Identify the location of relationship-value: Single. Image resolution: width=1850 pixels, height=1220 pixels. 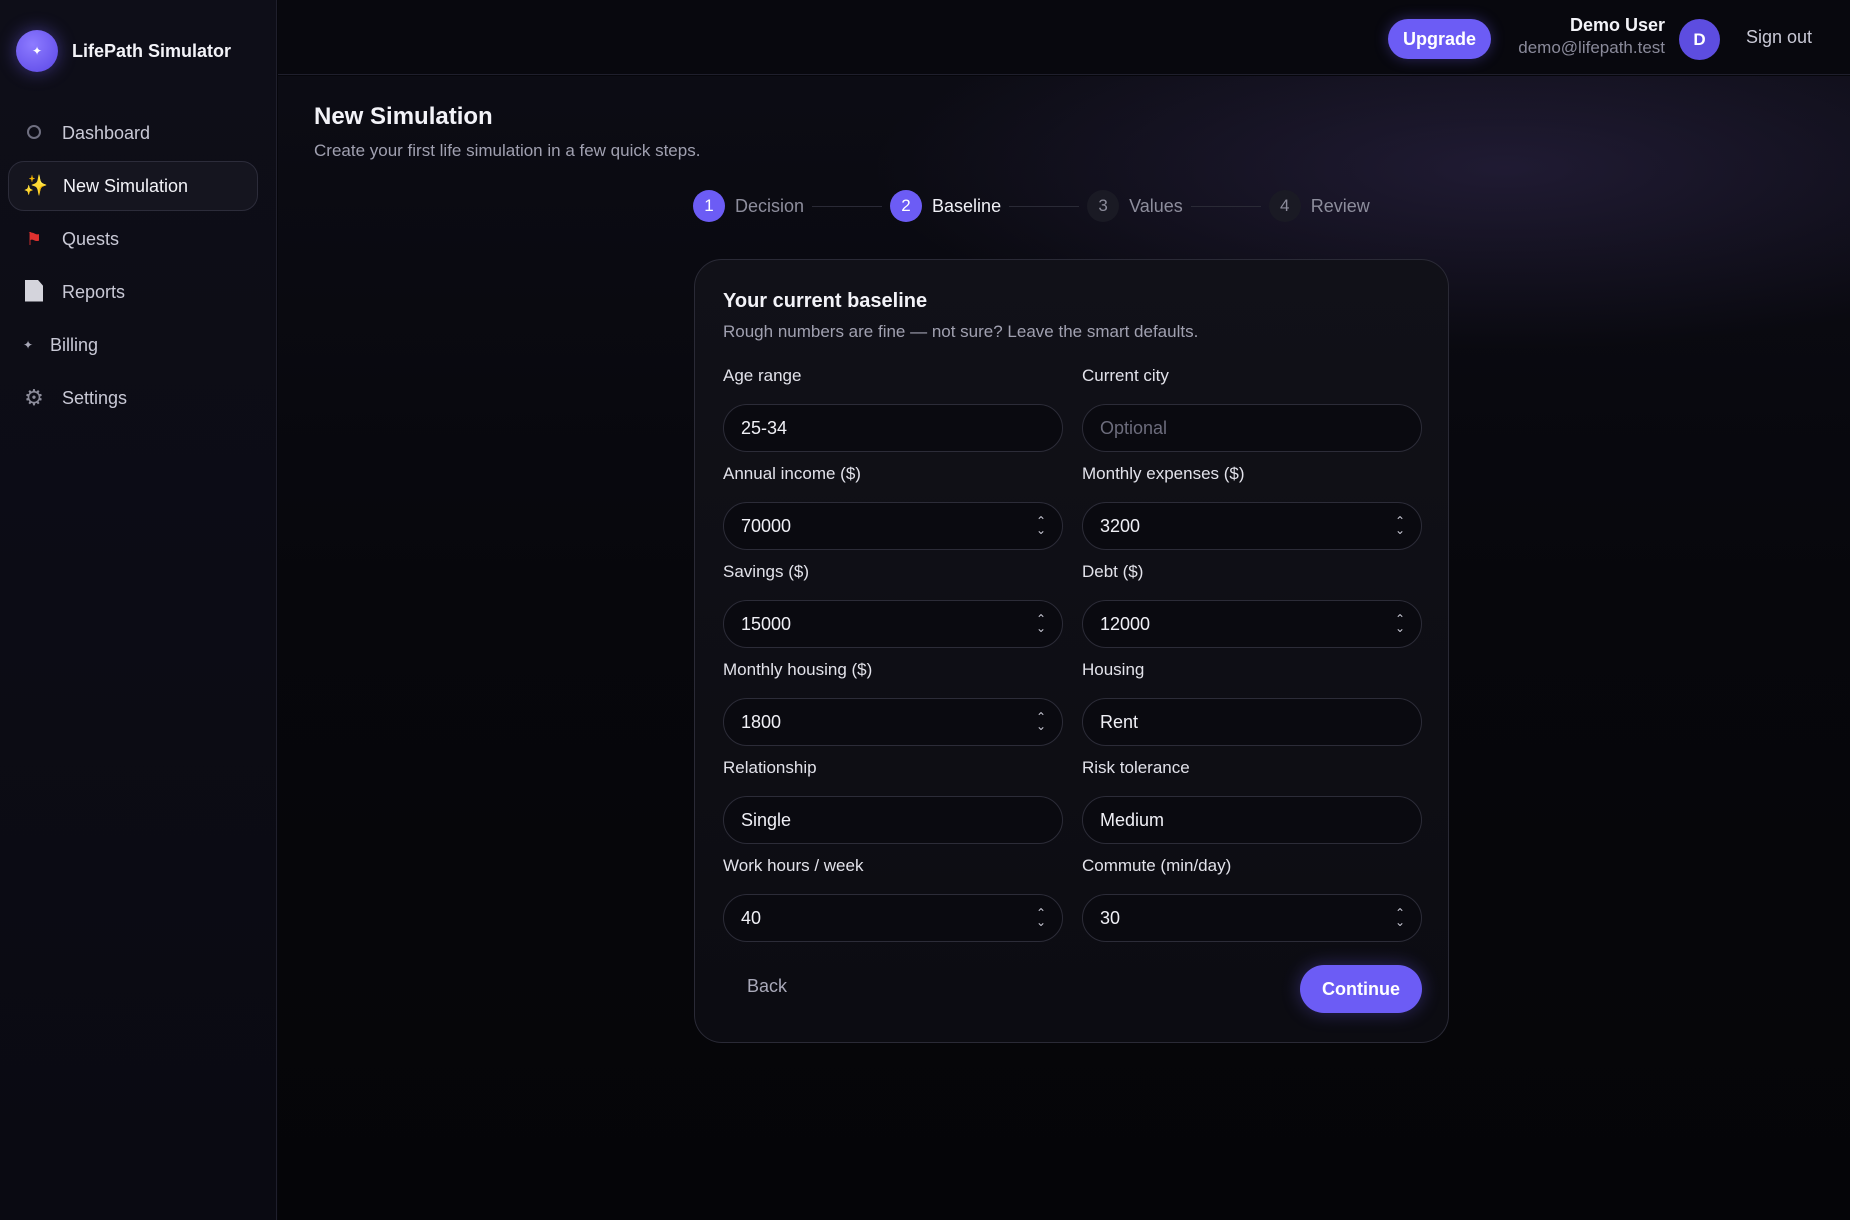
(766, 819).